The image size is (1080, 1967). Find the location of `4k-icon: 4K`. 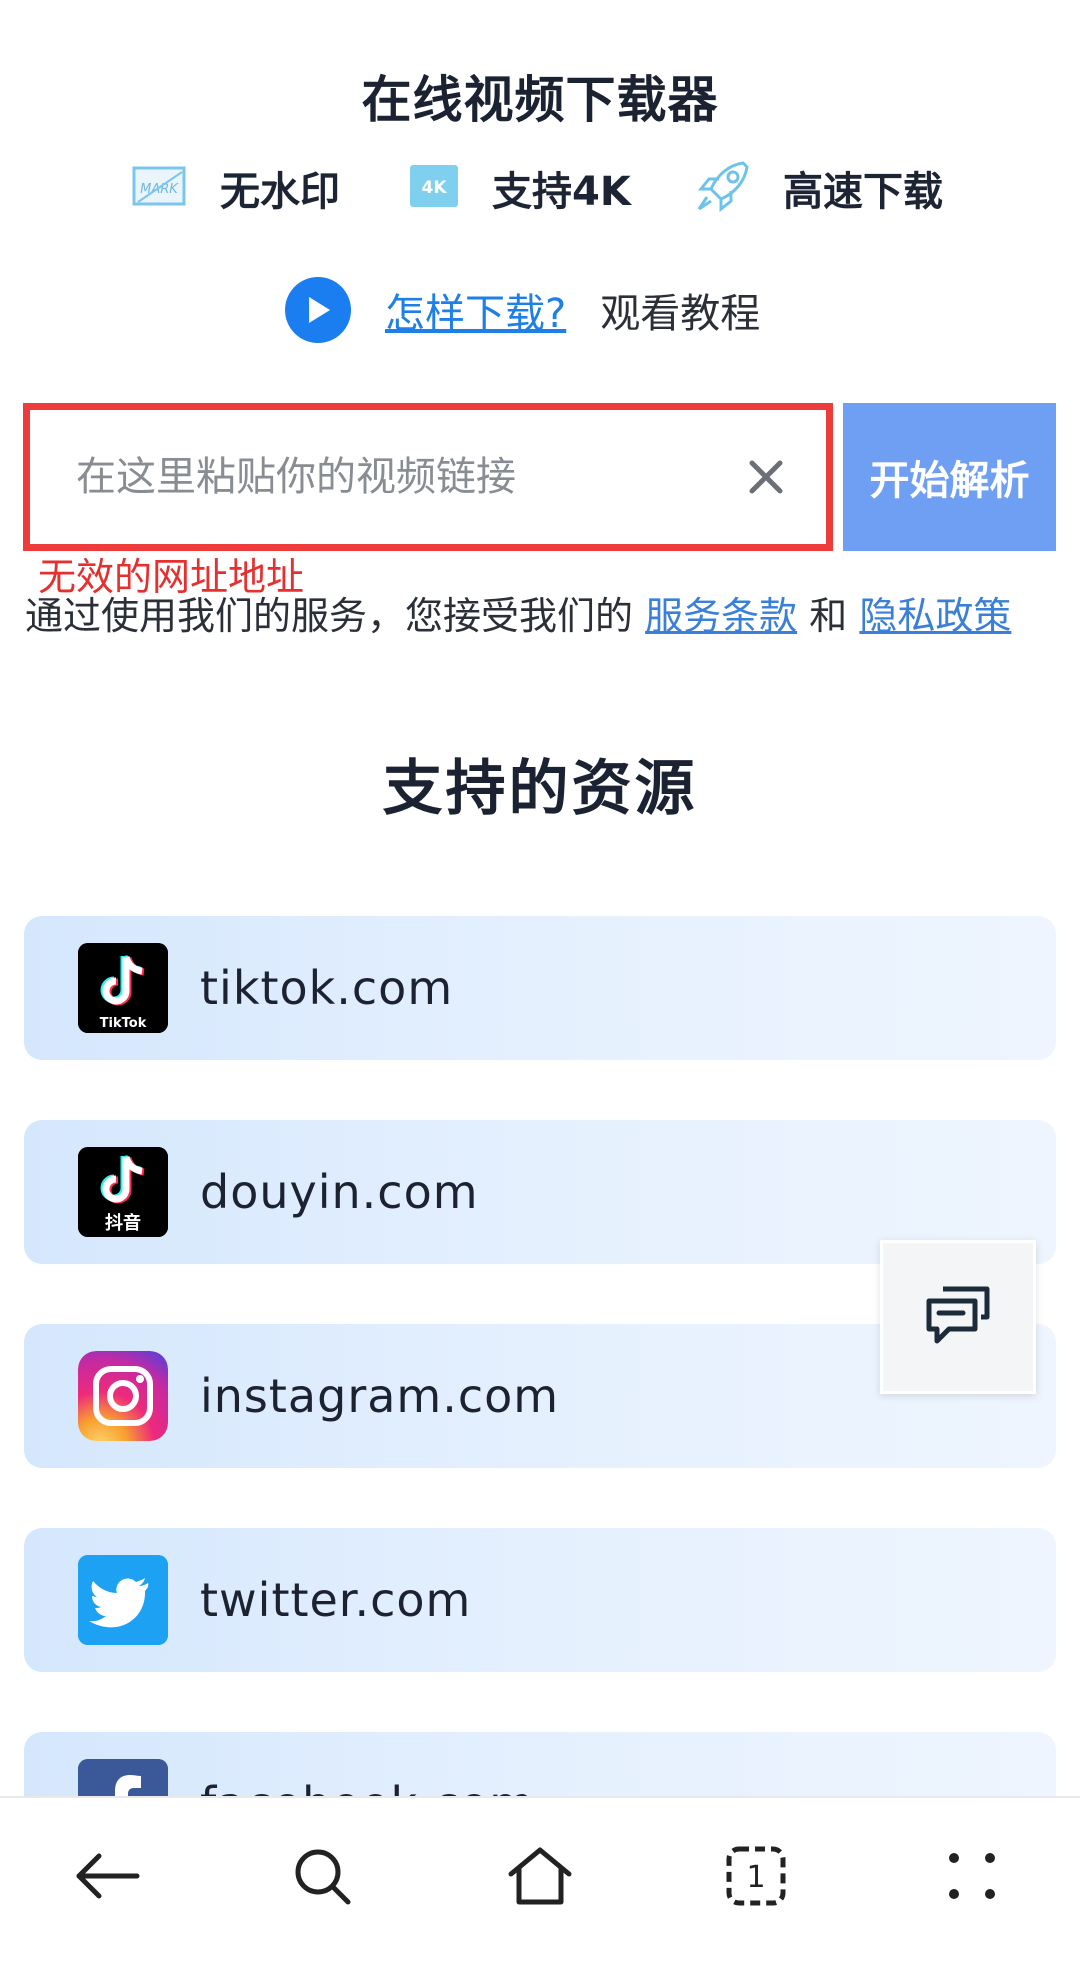

4k-icon: 4K is located at coordinates (435, 188).